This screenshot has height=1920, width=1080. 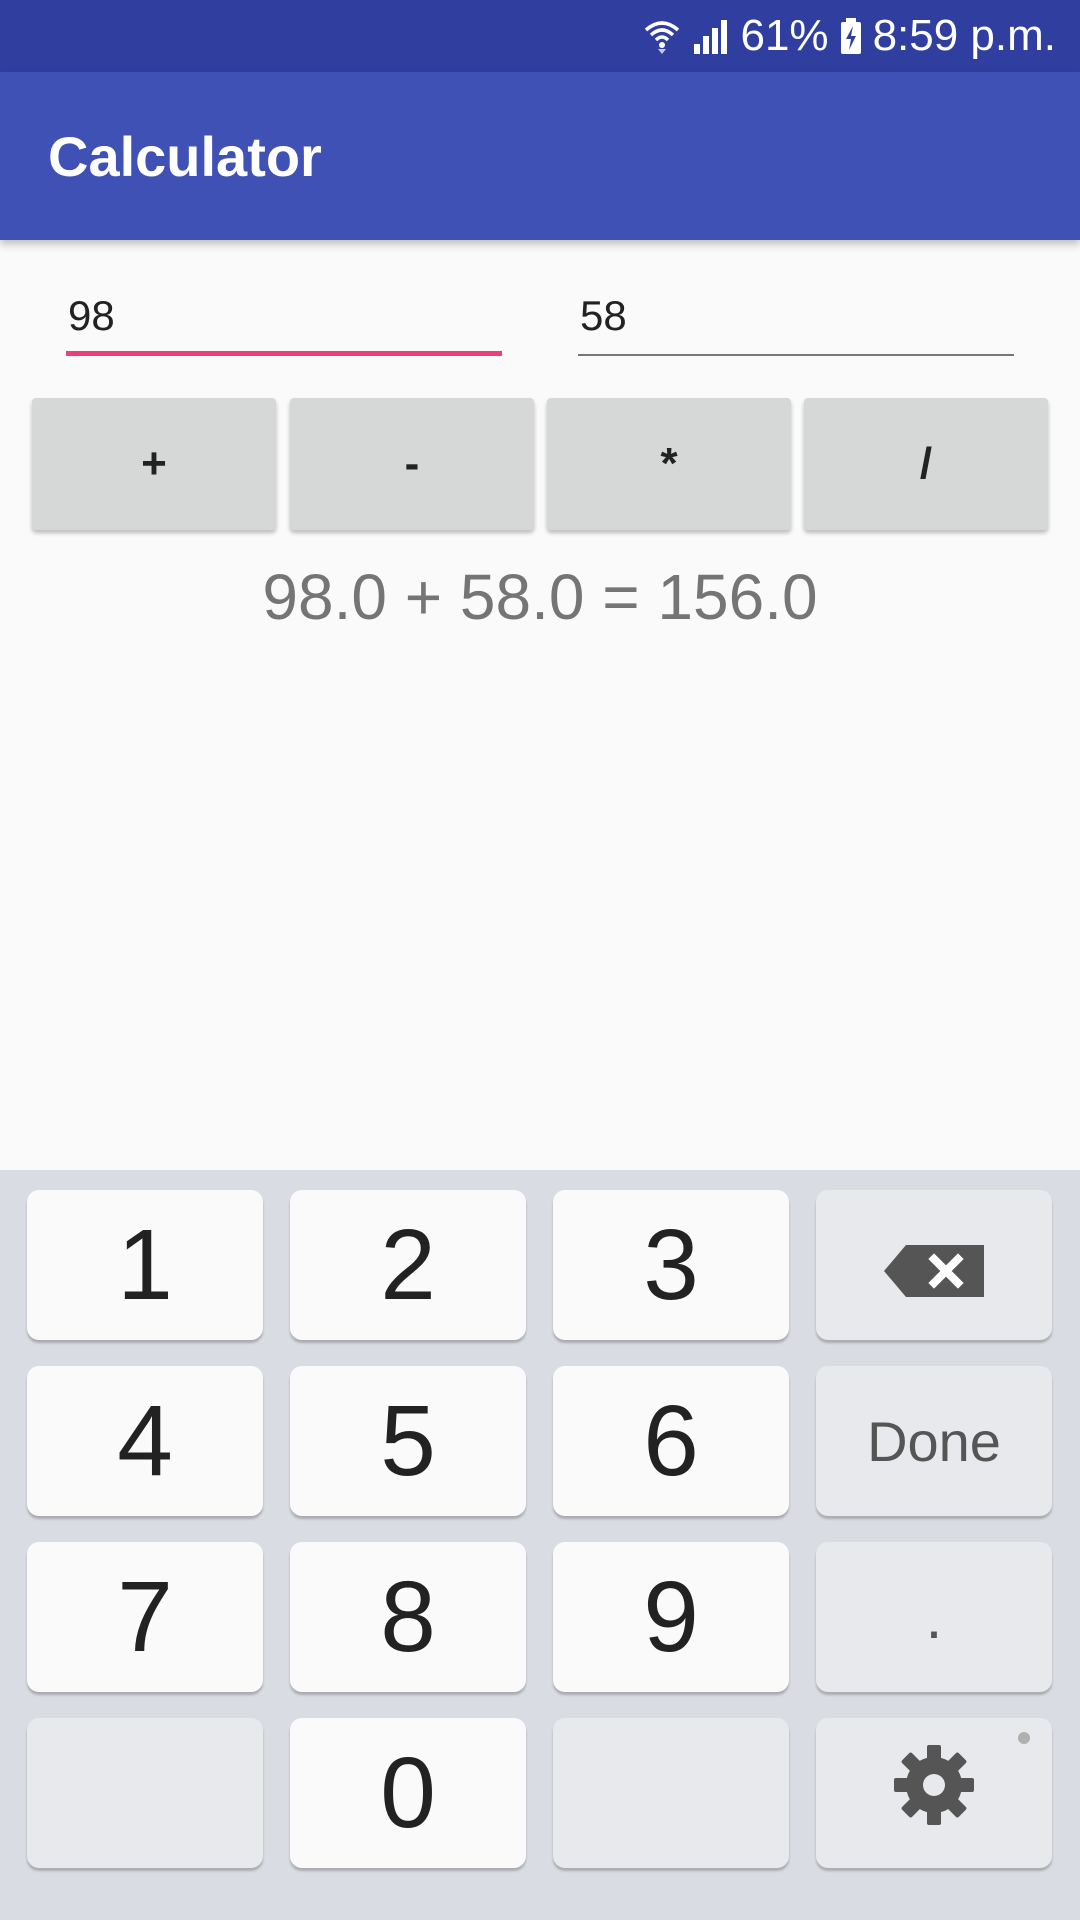 I want to click on second-number-field, so click(x=796, y=316).